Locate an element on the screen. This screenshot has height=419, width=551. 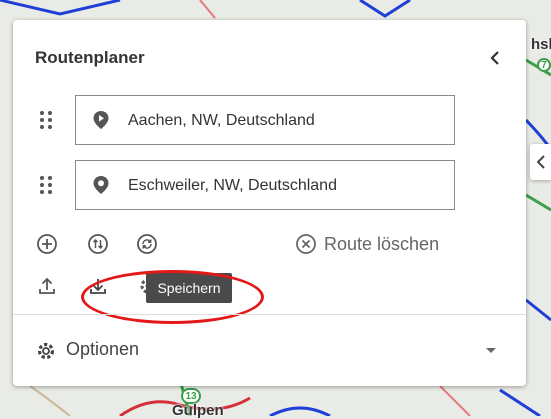
panel-title: Routenplaner is located at coordinates (90, 57).